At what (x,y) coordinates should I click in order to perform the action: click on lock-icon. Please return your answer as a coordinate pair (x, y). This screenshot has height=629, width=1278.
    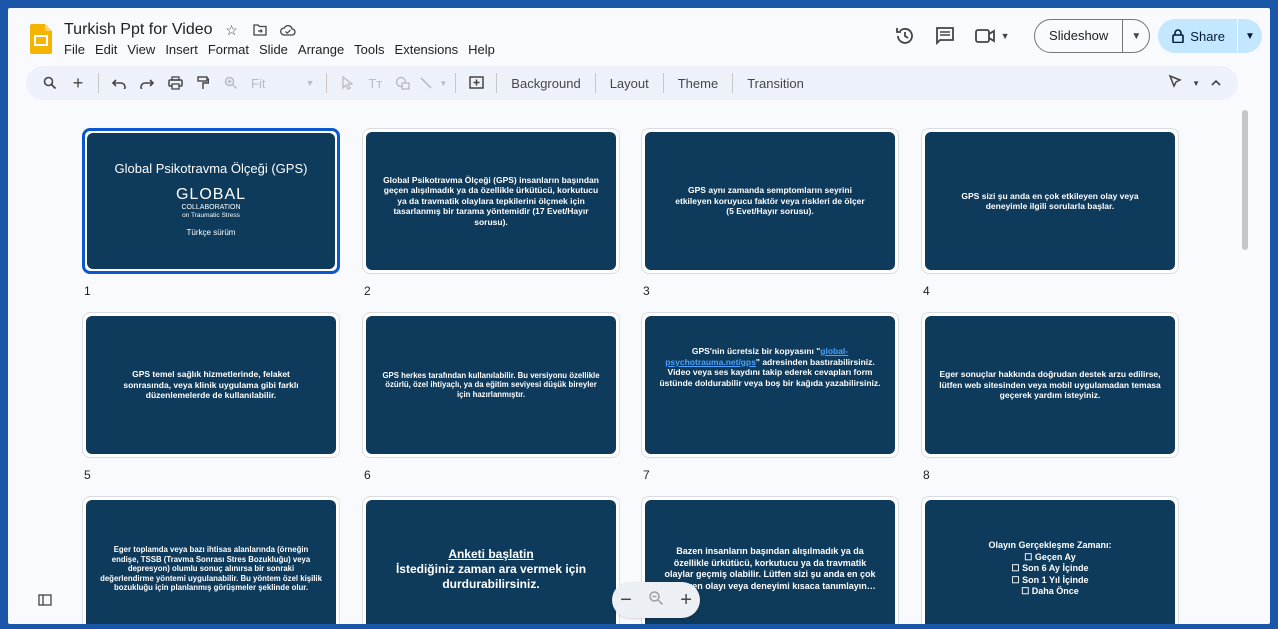
    Looking at the image, I should click on (1178, 36).